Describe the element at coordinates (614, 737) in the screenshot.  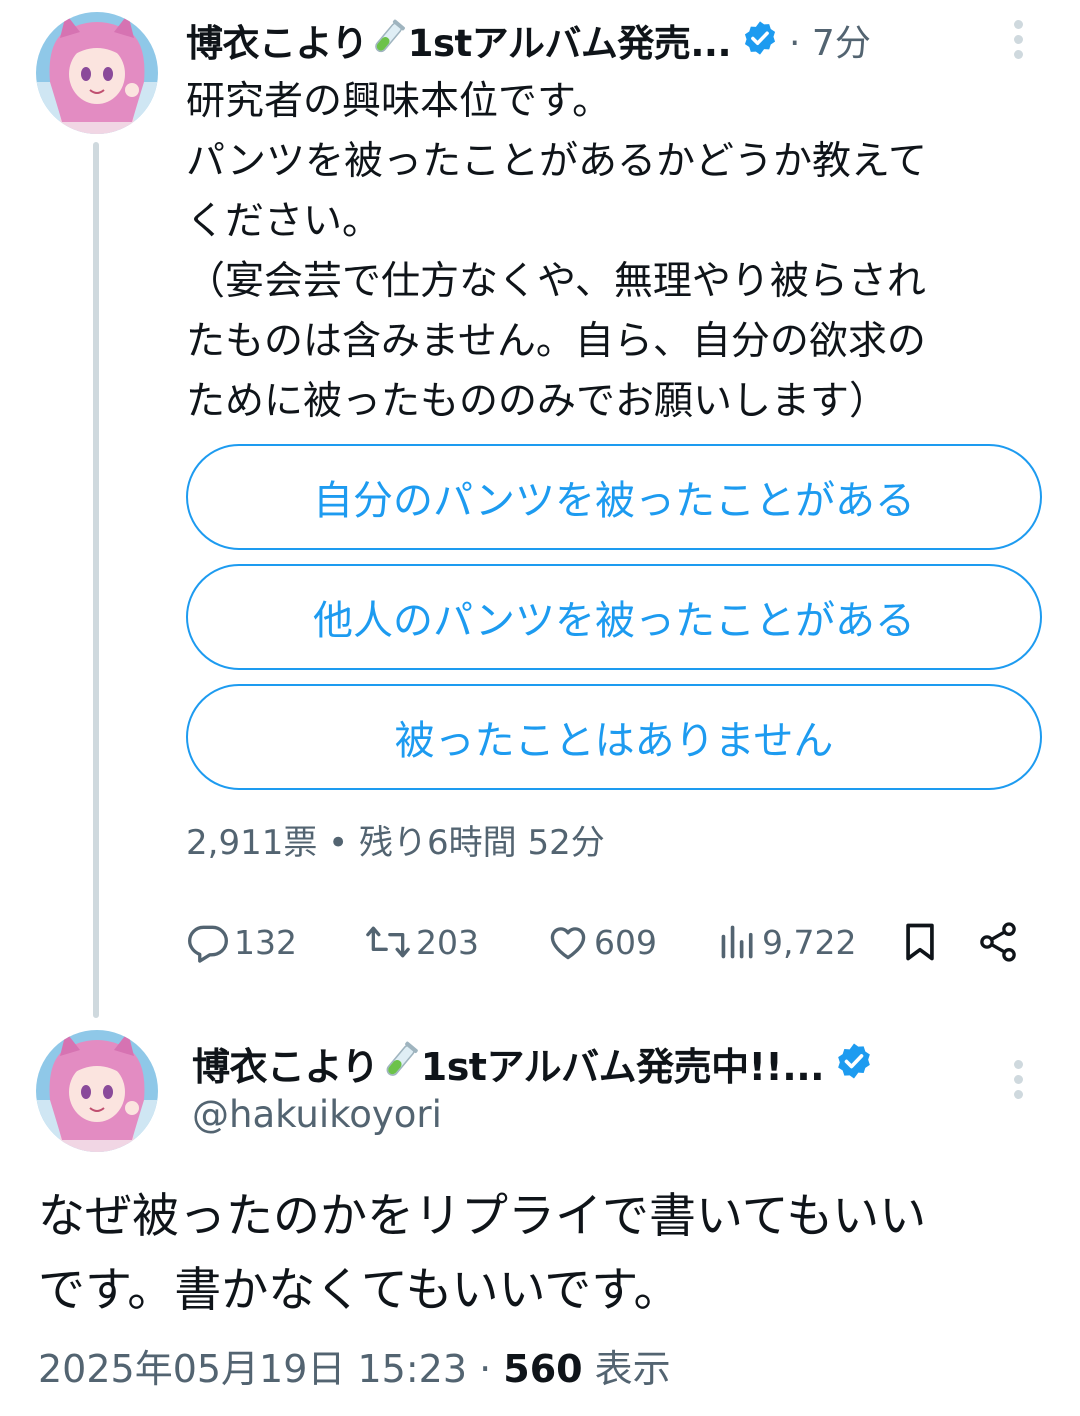
I see `poll-option-3: 被ったことはありません` at that location.